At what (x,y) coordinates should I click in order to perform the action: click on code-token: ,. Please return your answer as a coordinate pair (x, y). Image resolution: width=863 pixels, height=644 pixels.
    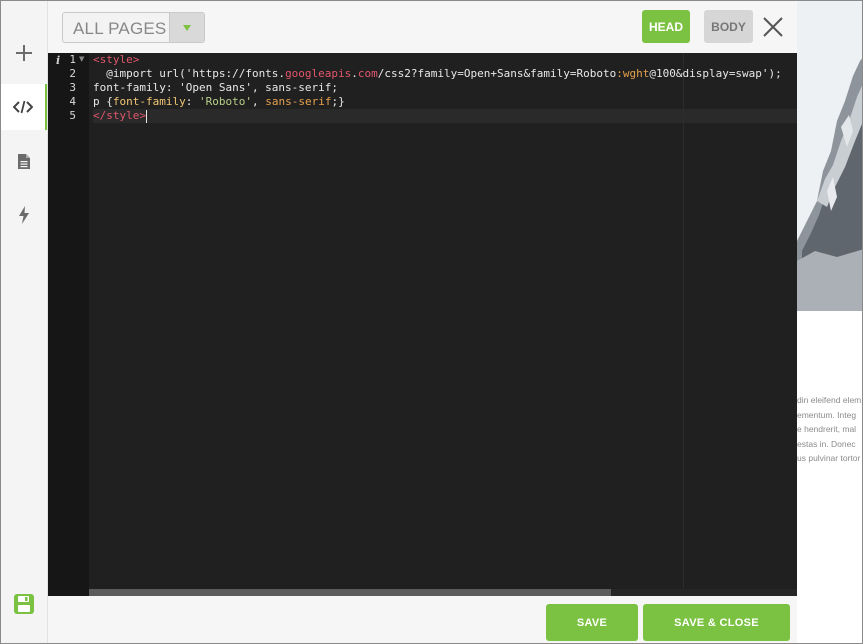
    Looking at the image, I should click on (258, 101).